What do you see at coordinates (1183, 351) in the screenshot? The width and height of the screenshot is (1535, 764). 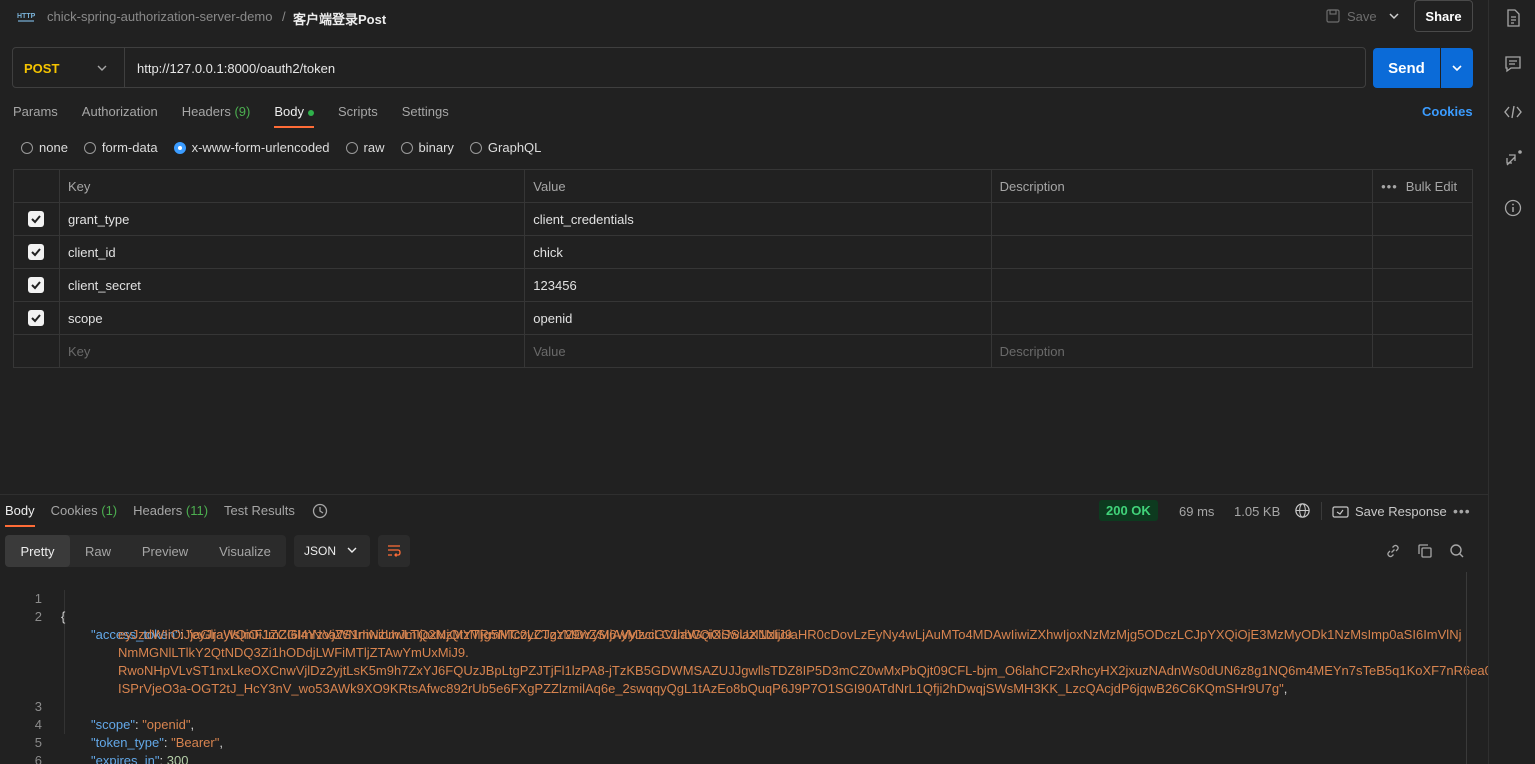 I see `description-input: Description` at bounding box center [1183, 351].